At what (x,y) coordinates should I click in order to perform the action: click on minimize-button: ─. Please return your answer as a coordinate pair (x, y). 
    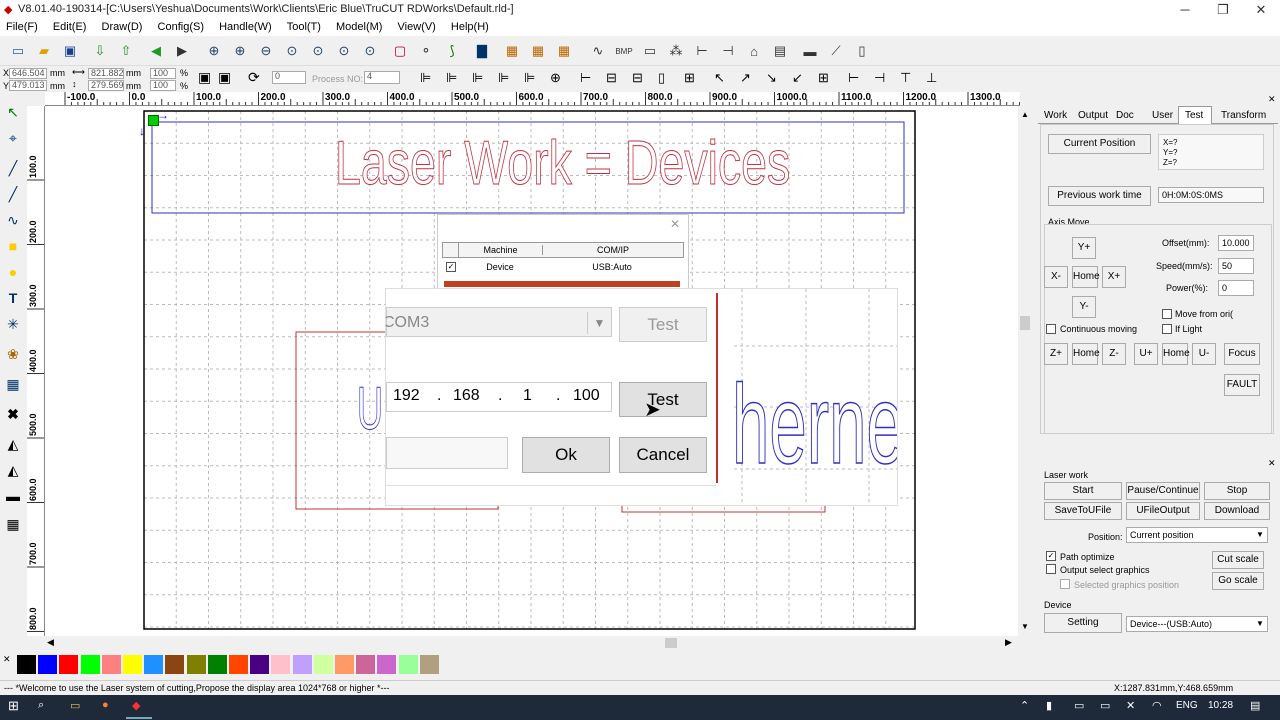
    Looking at the image, I should click on (1185, 10).